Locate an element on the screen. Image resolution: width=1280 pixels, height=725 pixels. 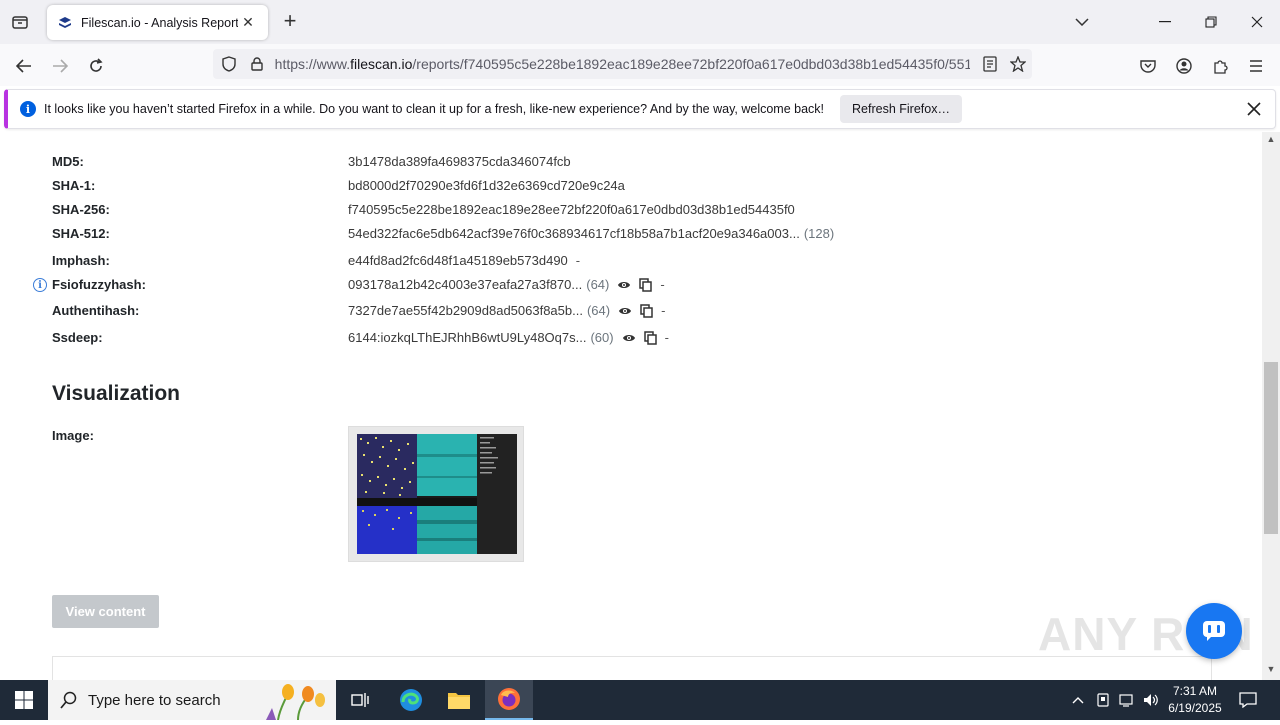
firefox-taskbar-icon is located at coordinates (509, 700).